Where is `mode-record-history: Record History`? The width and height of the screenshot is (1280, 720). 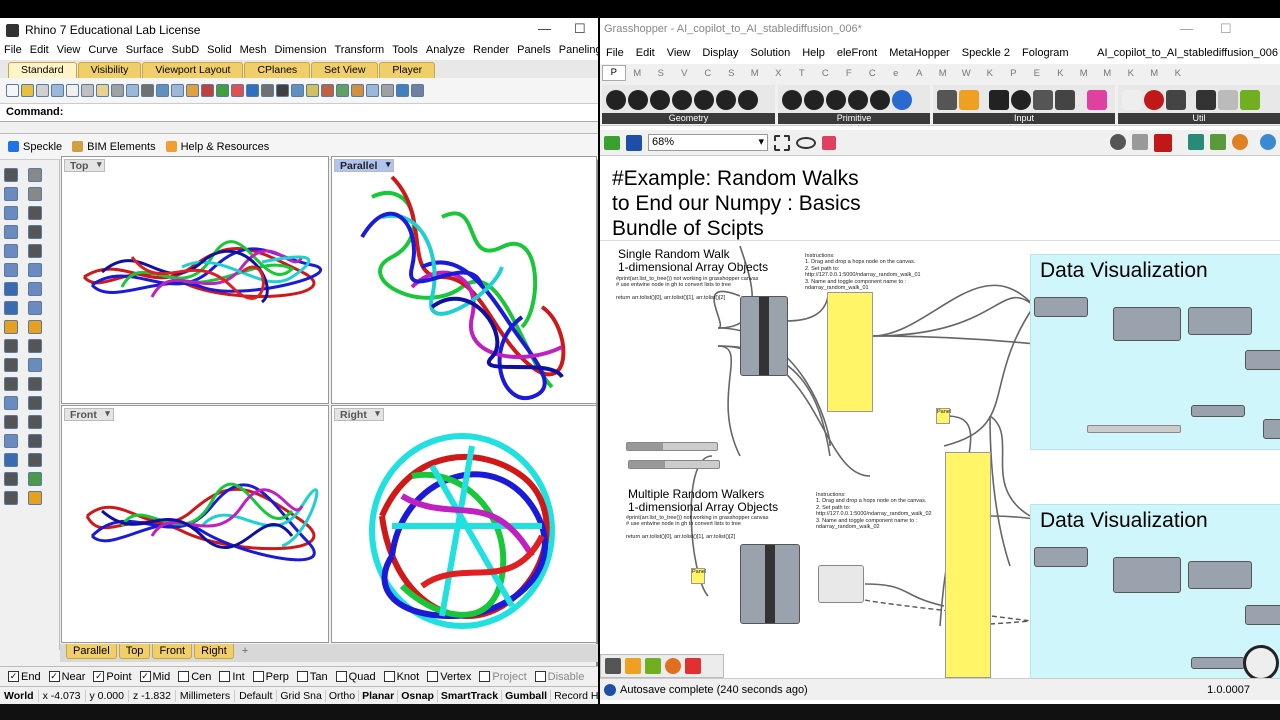
mode-record-history: Record History is located at coordinates (574, 696).